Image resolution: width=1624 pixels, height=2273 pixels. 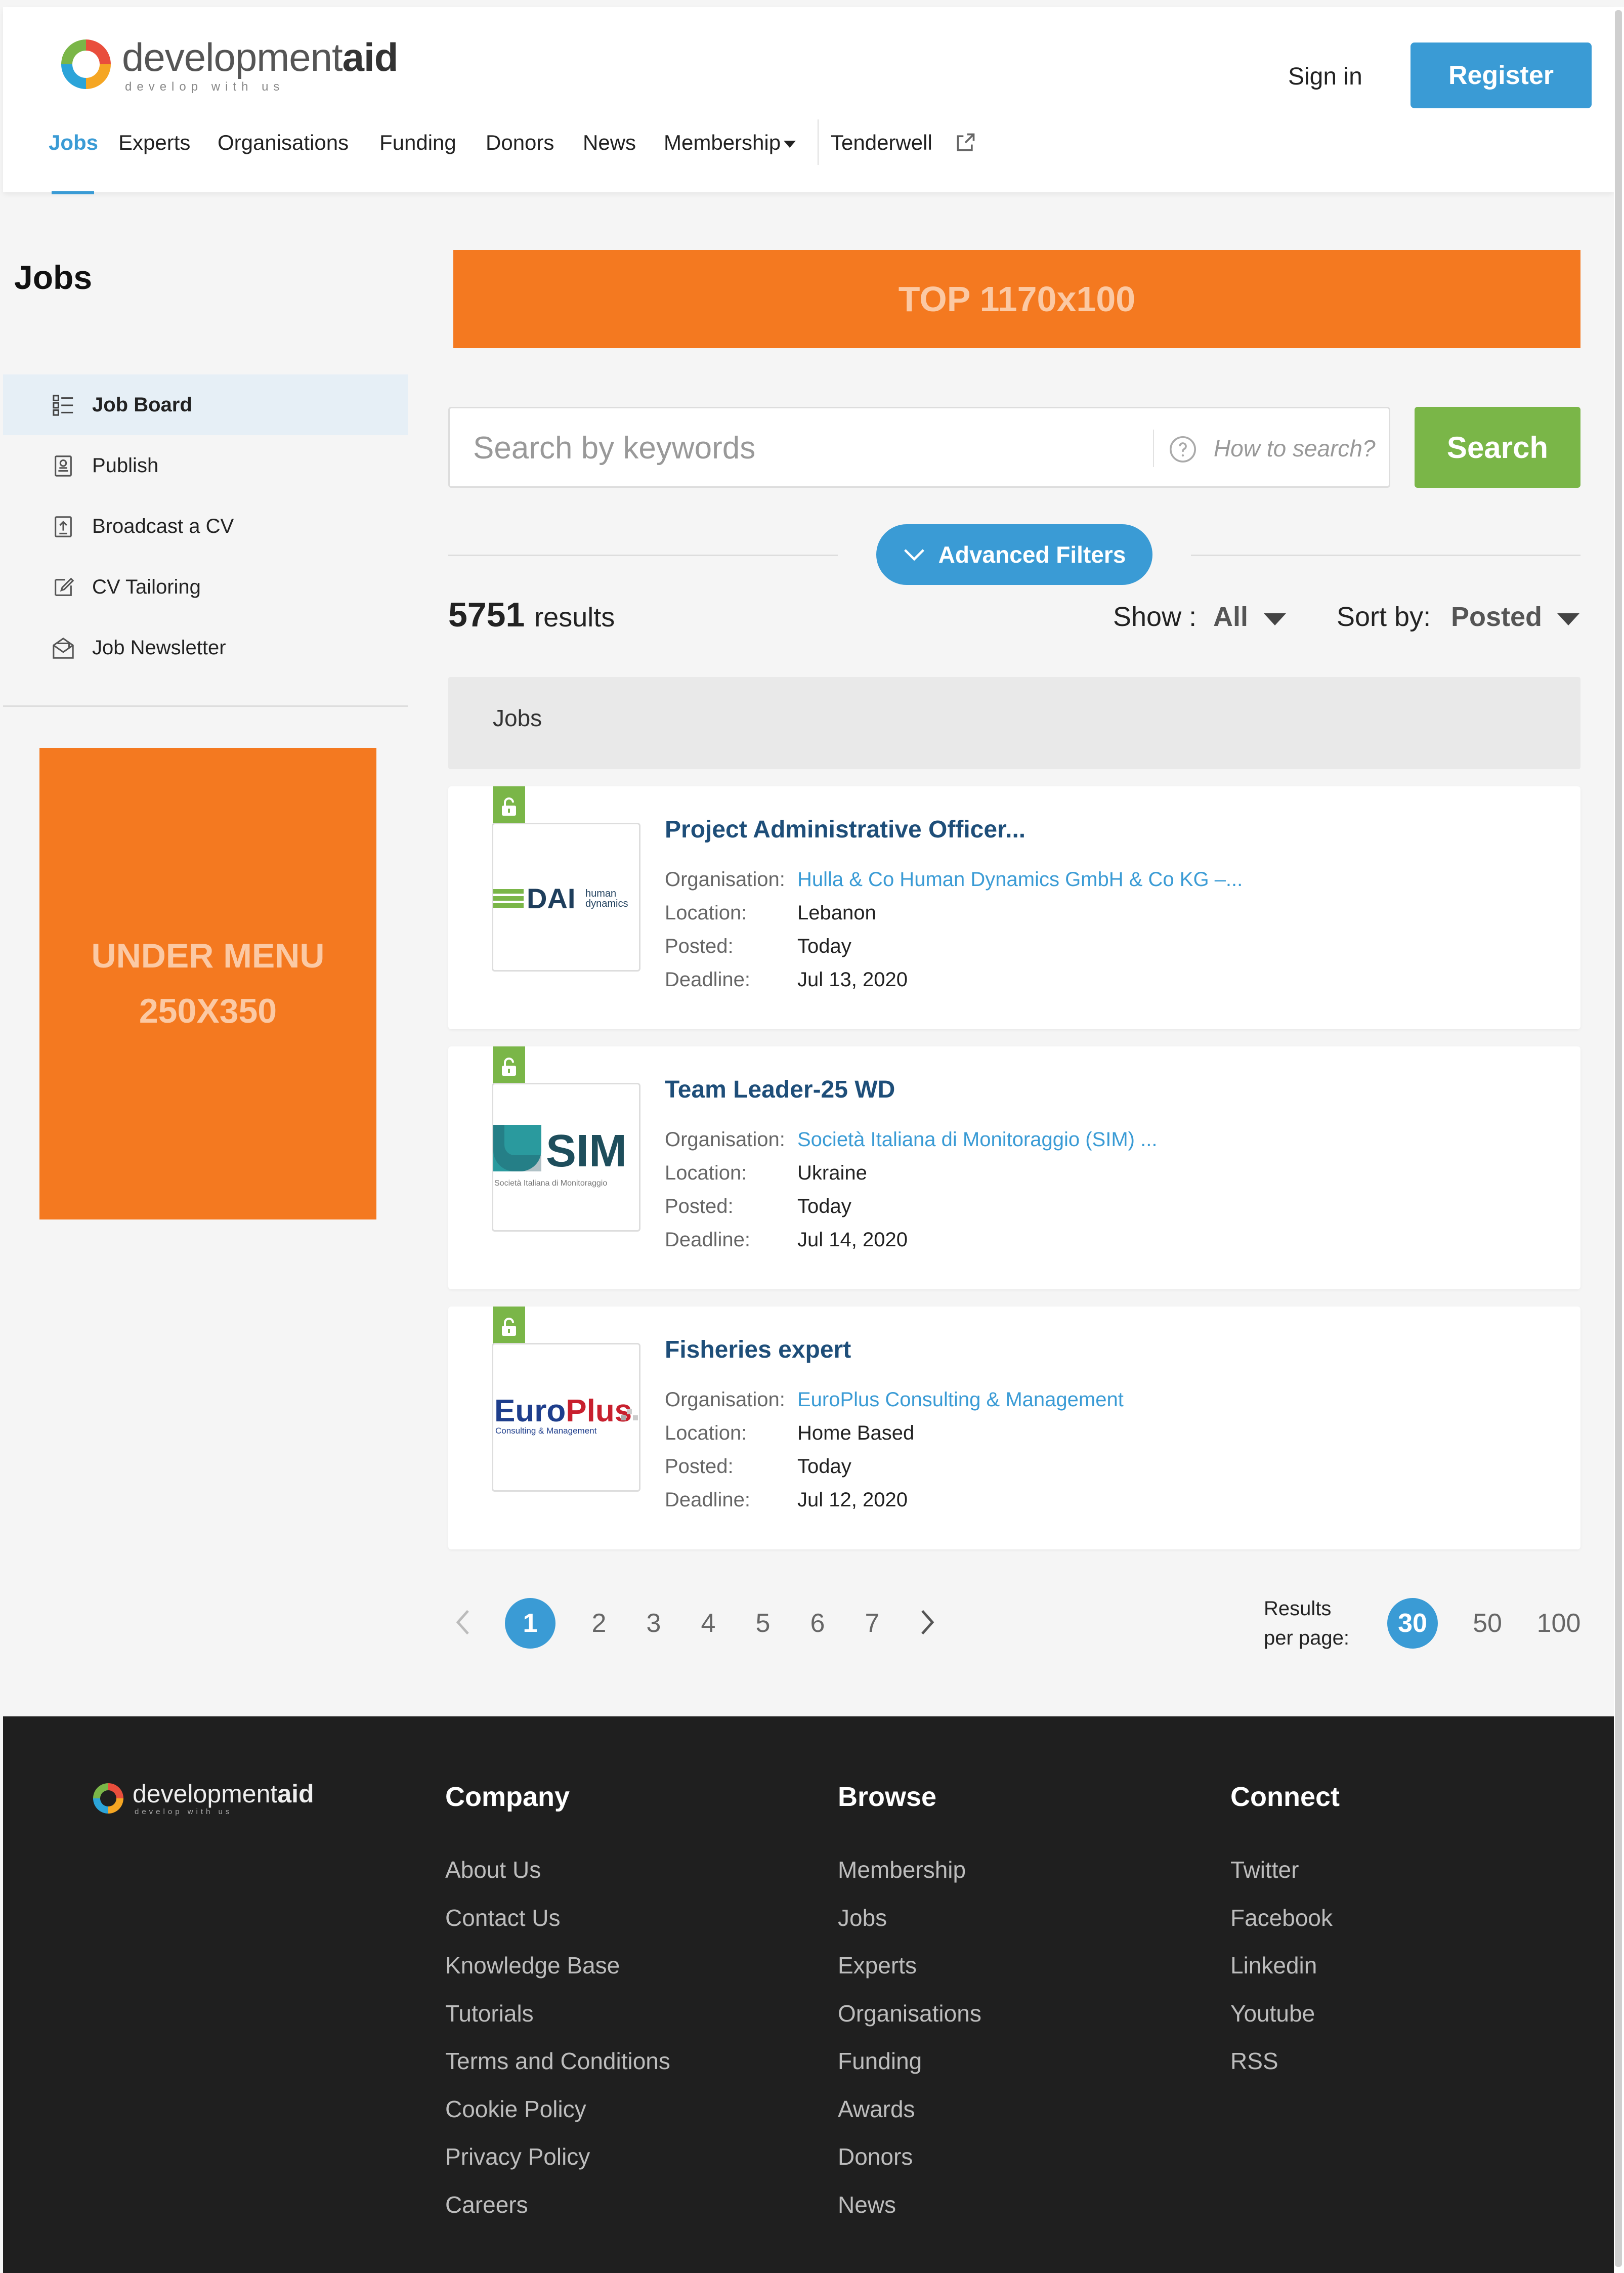 I want to click on nav-membership-label: Membership, so click(x=722, y=142).